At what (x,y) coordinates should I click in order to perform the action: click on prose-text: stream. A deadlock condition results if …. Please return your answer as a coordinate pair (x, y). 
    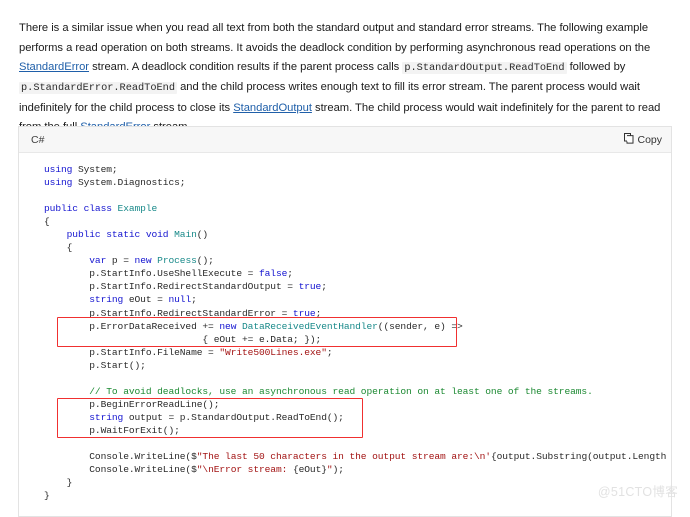
    Looking at the image, I should click on (246, 67).